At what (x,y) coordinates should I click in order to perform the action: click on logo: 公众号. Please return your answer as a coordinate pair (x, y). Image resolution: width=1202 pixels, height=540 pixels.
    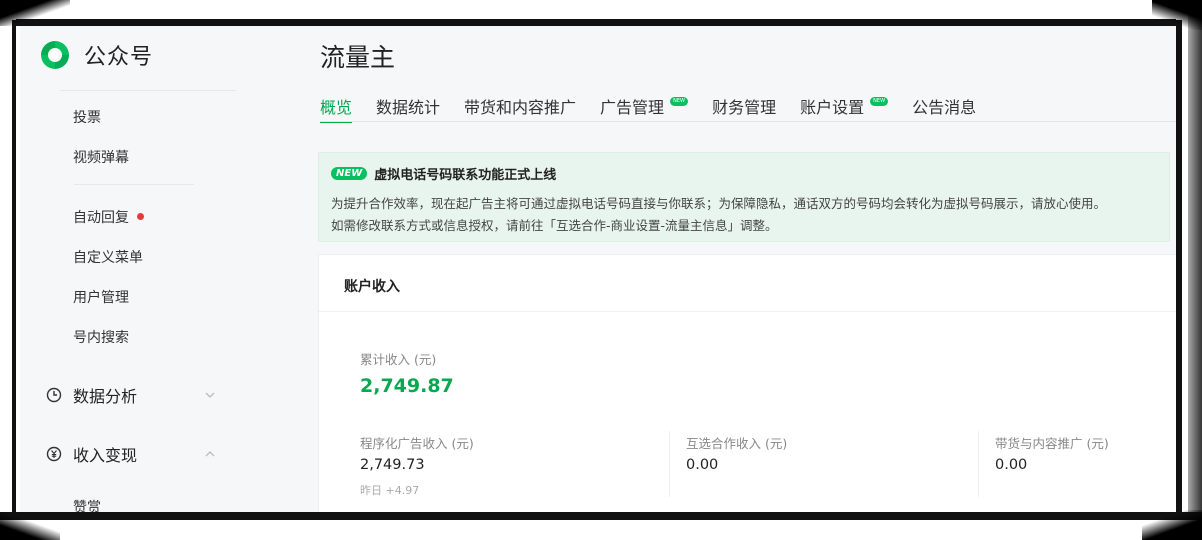
    Looking at the image, I should click on (95, 55).